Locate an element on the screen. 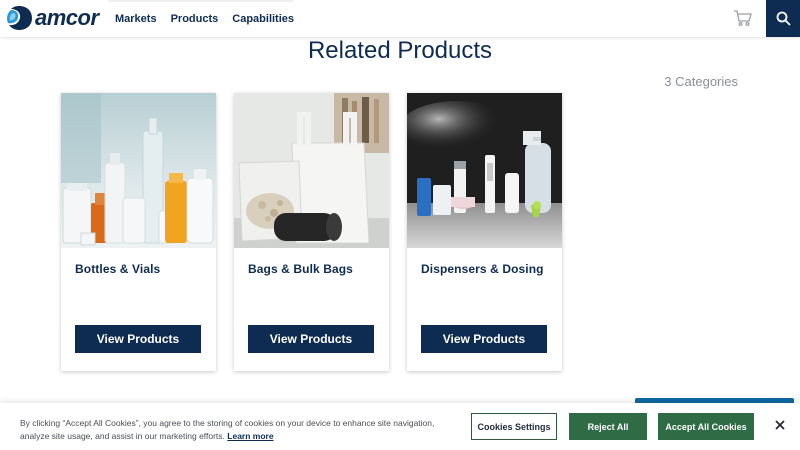 Image resolution: width=800 pixels, height=450 pixels. page-title: Related Products is located at coordinates (400, 50).